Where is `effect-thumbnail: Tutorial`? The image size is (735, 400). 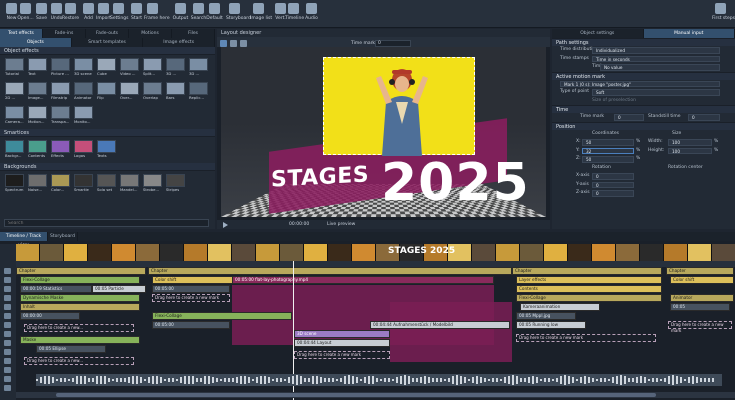 effect-thumbnail: Tutorial is located at coordinates (15, 68).